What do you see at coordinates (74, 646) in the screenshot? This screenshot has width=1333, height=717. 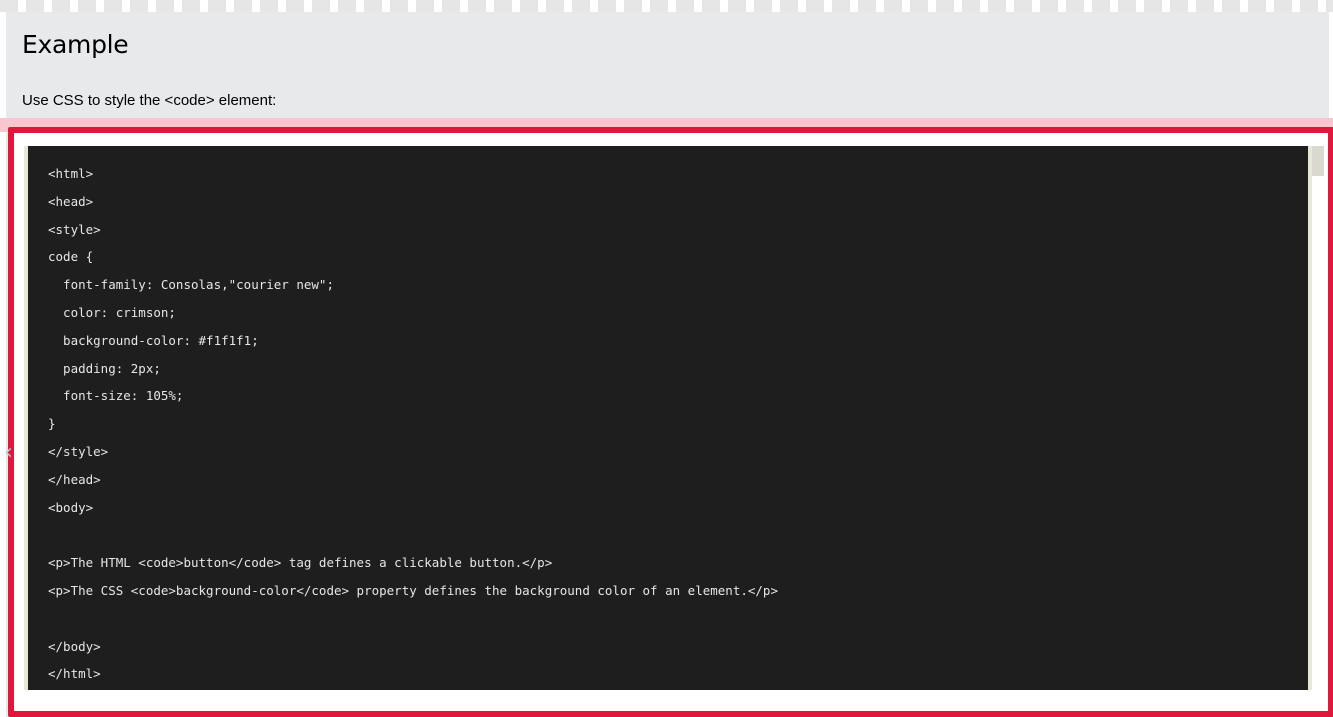 I see `code-line: </body>` at bounding box center [74, 646].